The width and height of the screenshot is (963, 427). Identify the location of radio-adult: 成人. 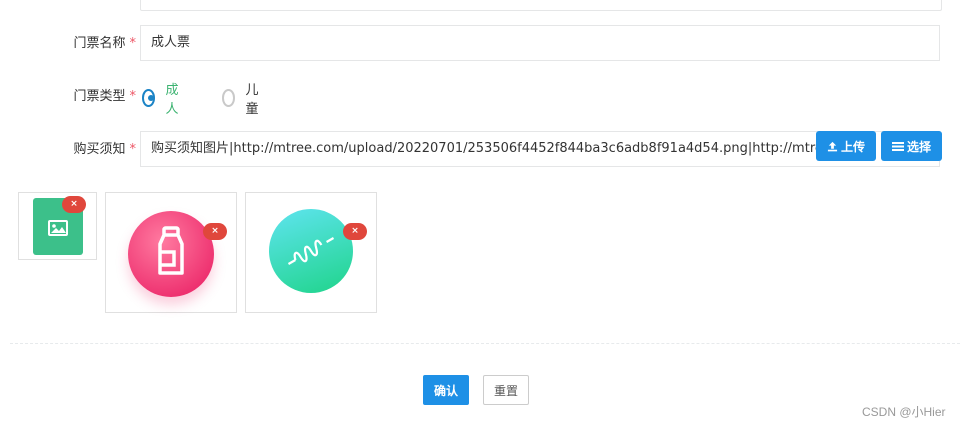
(162, 100).